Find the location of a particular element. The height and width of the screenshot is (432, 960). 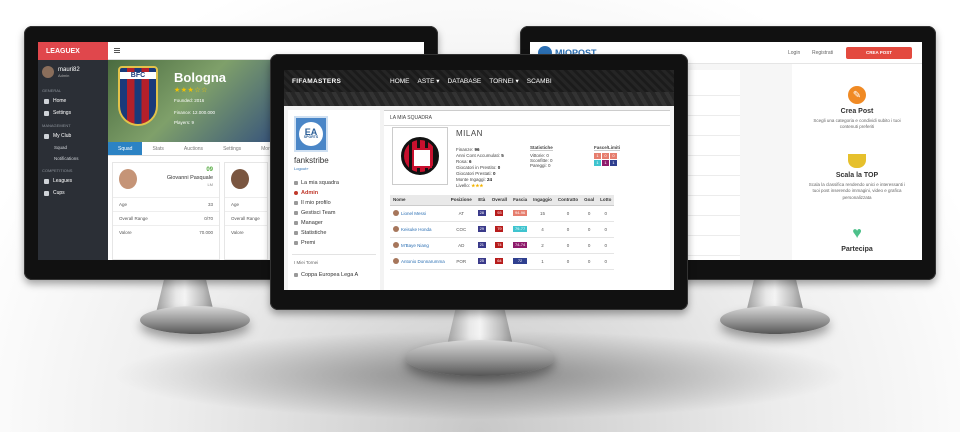

player-age-cell: 29 is located at coordinates (481, 229).